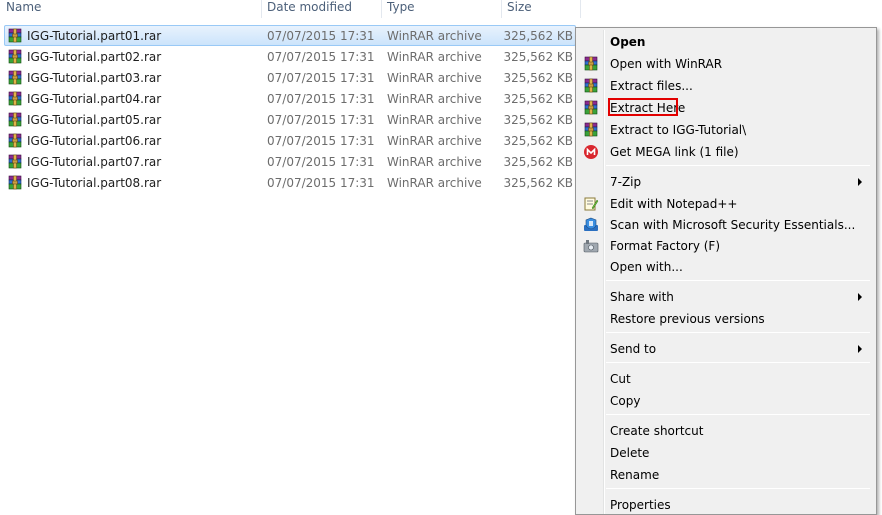 This screenshot has width=882, height=515. What do you see at coordinates (23, 9) in the screenshot?
I see `column-header-name: Name` at bounding box center [23, 9].